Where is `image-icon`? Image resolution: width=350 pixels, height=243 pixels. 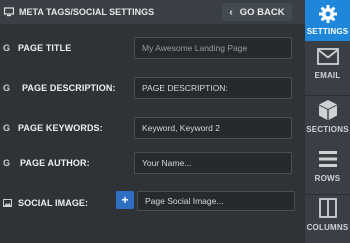 image-icon is located at coordinates (7, 203).